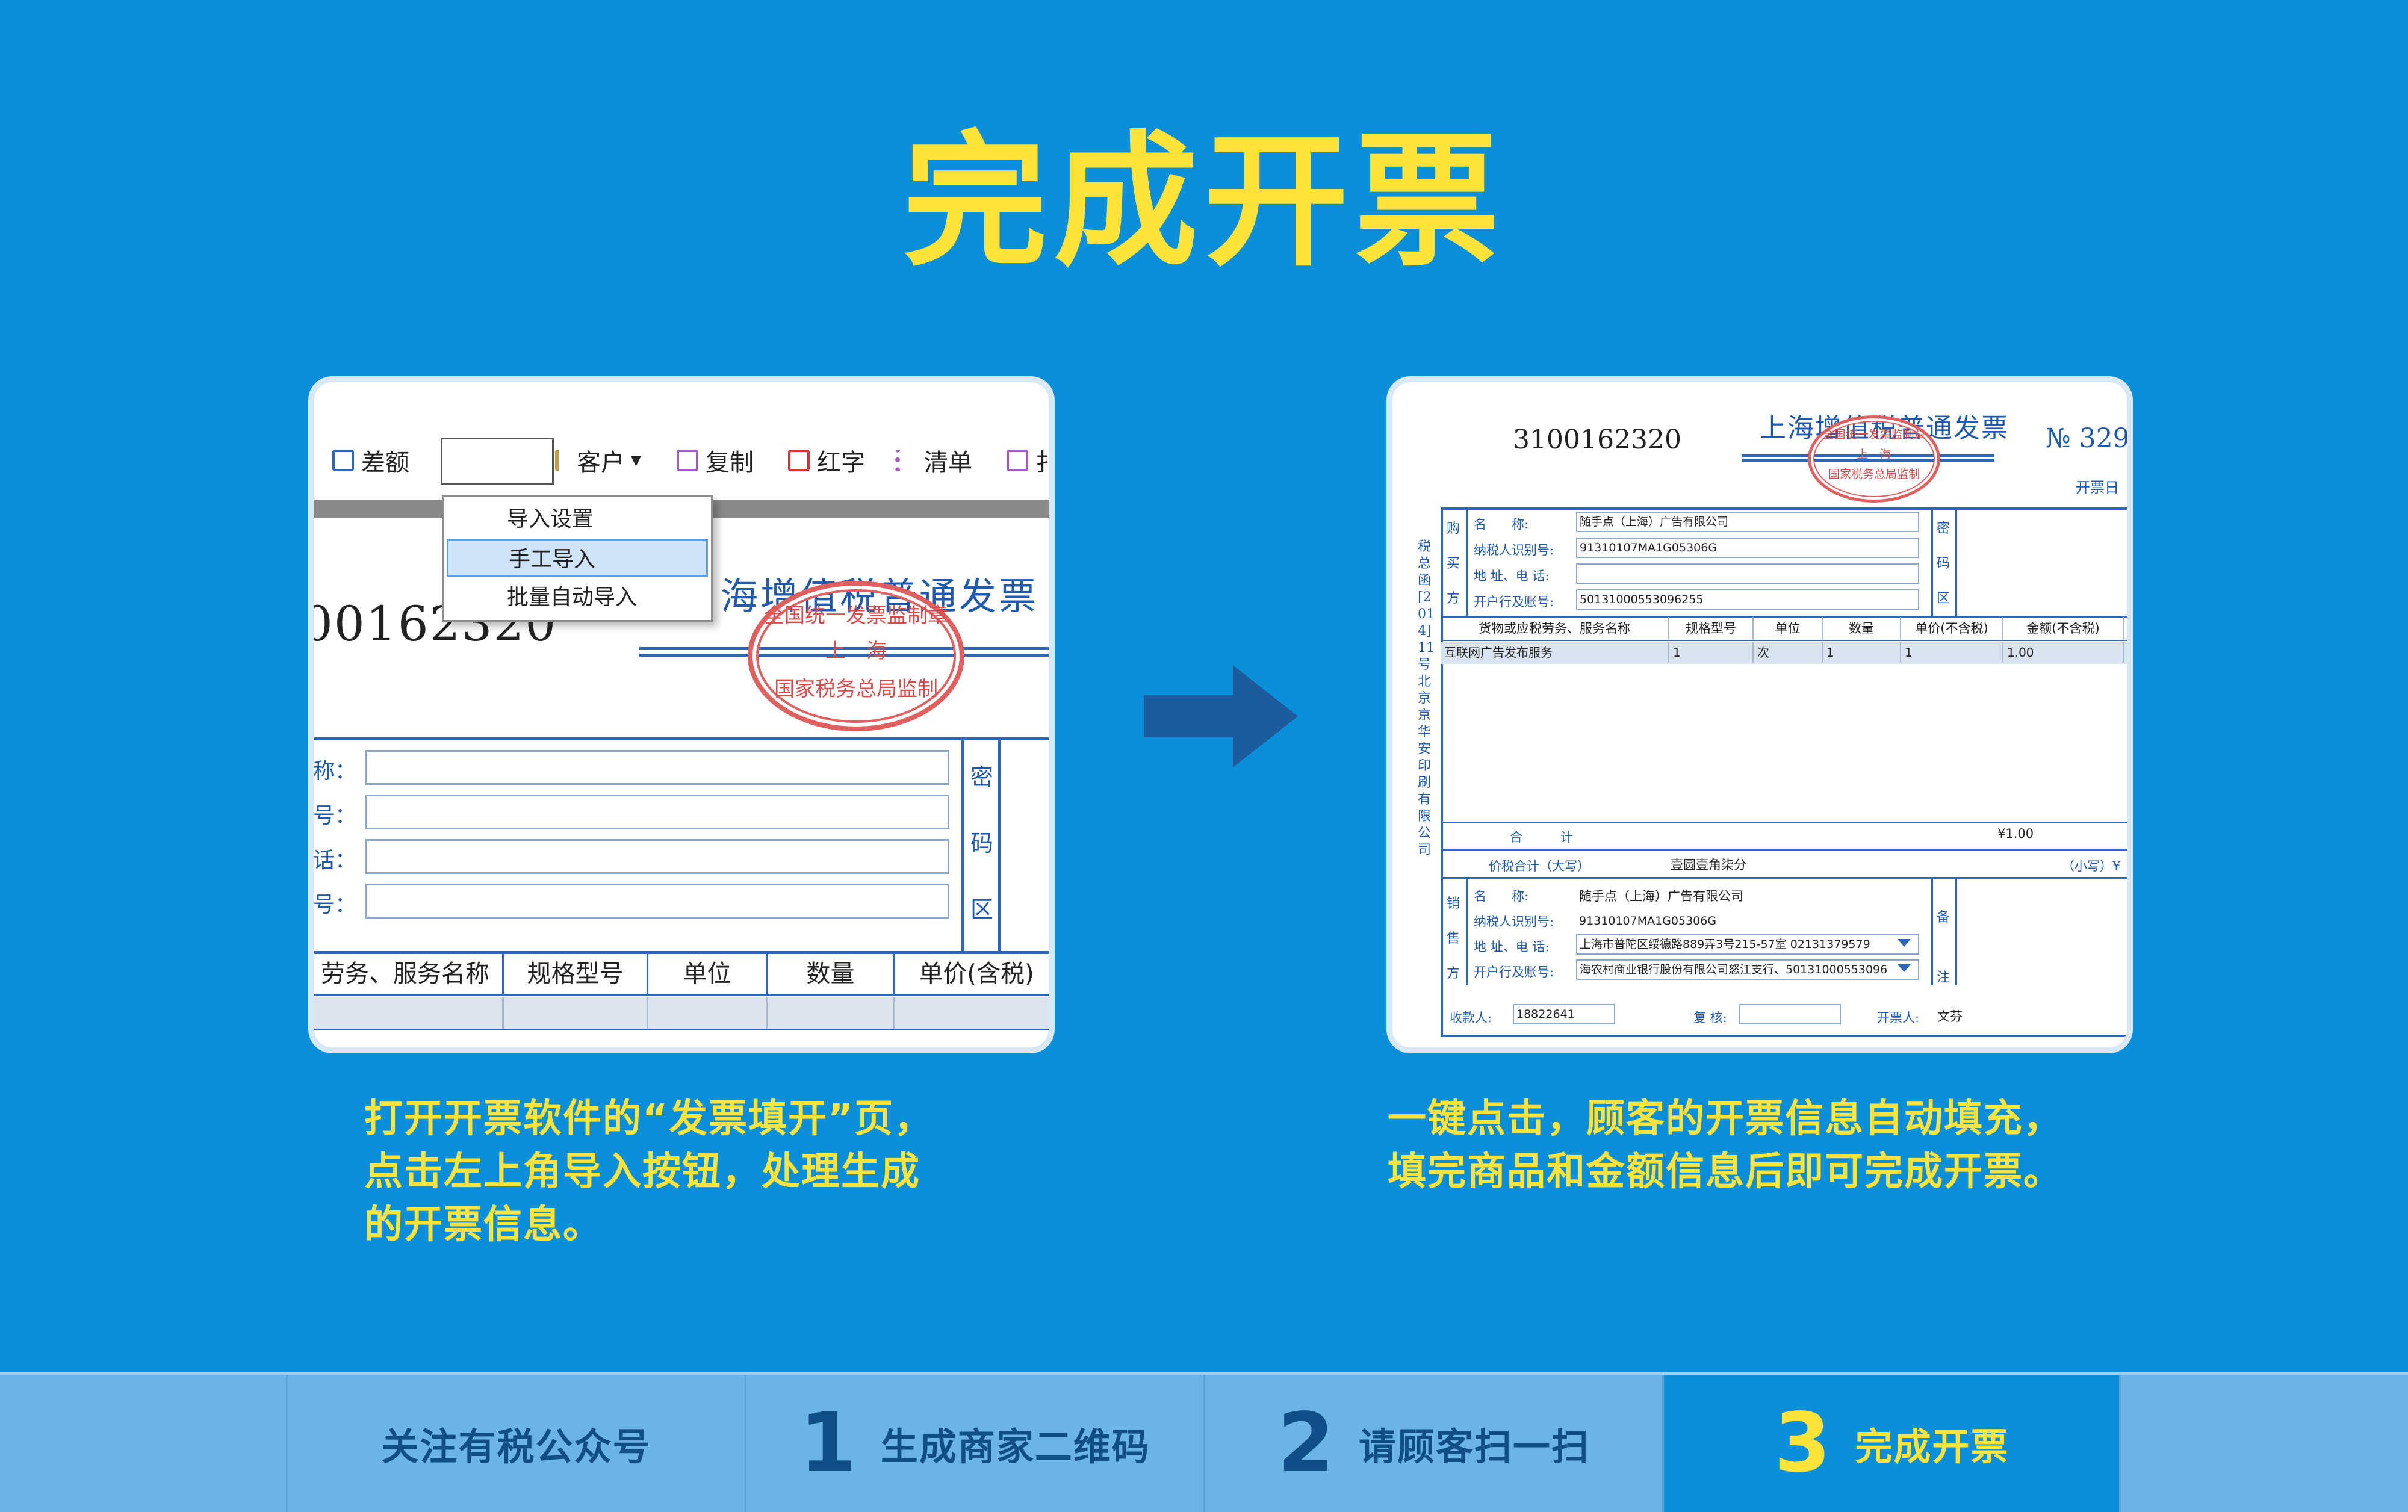 This screenshot has height=1512, width=2408. I want to click on toolbar: 差额 导入 ▼ 客户 ▼ 复制 红字 清单 扌, so click(681, 460).